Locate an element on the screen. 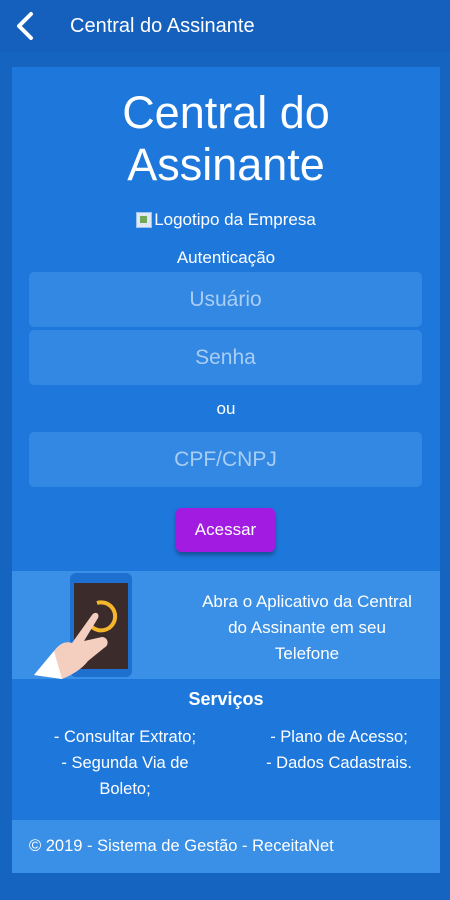 The image size is (450, 900). open-app-text-line-2: do Assinante em seu is located at coordinates (307, 627).